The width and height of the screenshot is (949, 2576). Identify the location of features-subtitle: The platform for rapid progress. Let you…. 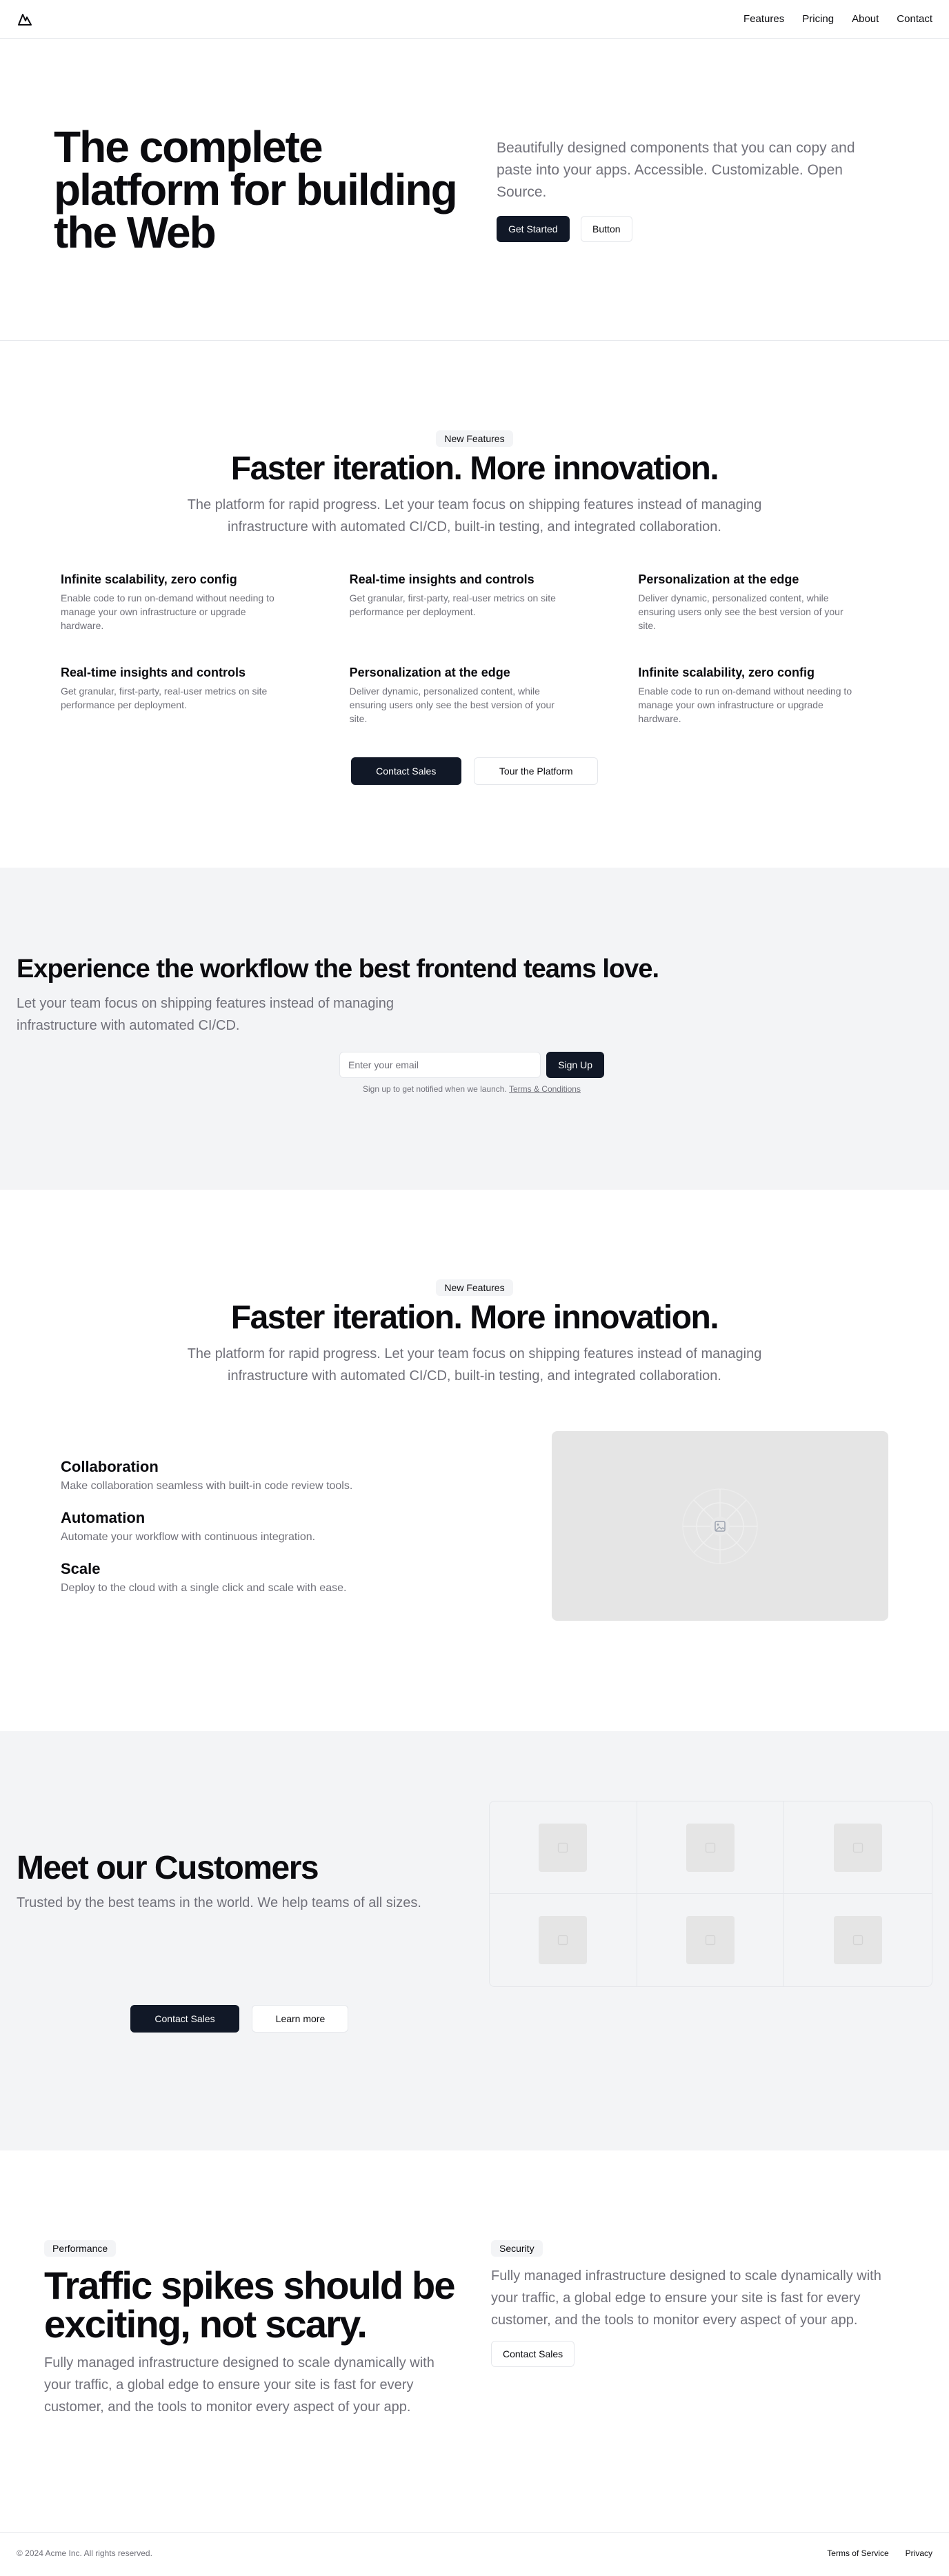
(474, 516).